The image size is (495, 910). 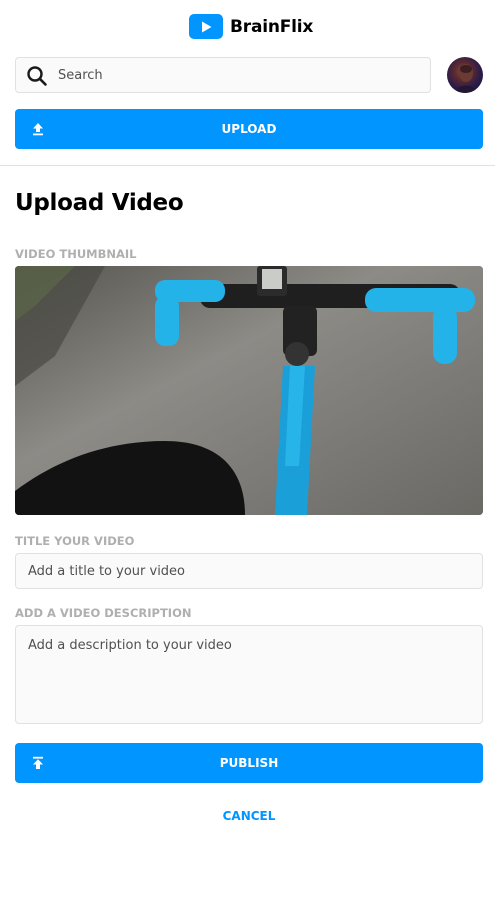 What do you see at coordinates (466, 78) in the screenshot?
I see `avatar-image` at bounding box center [466, 78].